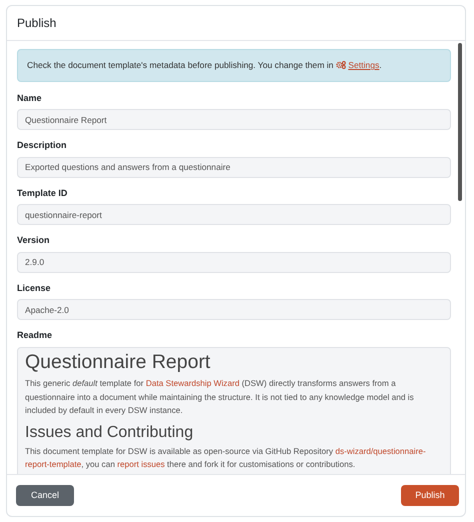 Image resolution: width=474 pixels, height=522 pixels. Describe the element at coordinates (430, 495) in the screenshot. I see `publish-button: Publish` at that location.